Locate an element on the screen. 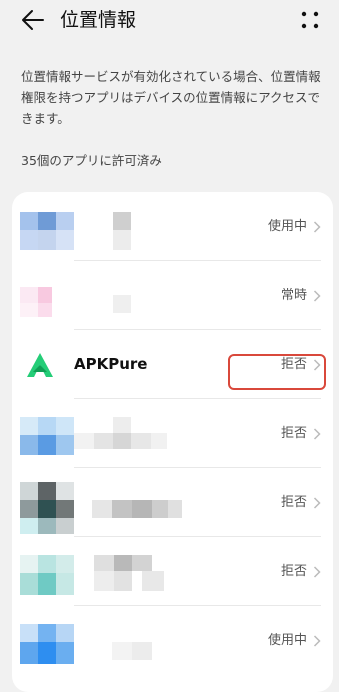  app-row-4: 拒否 is located at coordinates (172, 433).